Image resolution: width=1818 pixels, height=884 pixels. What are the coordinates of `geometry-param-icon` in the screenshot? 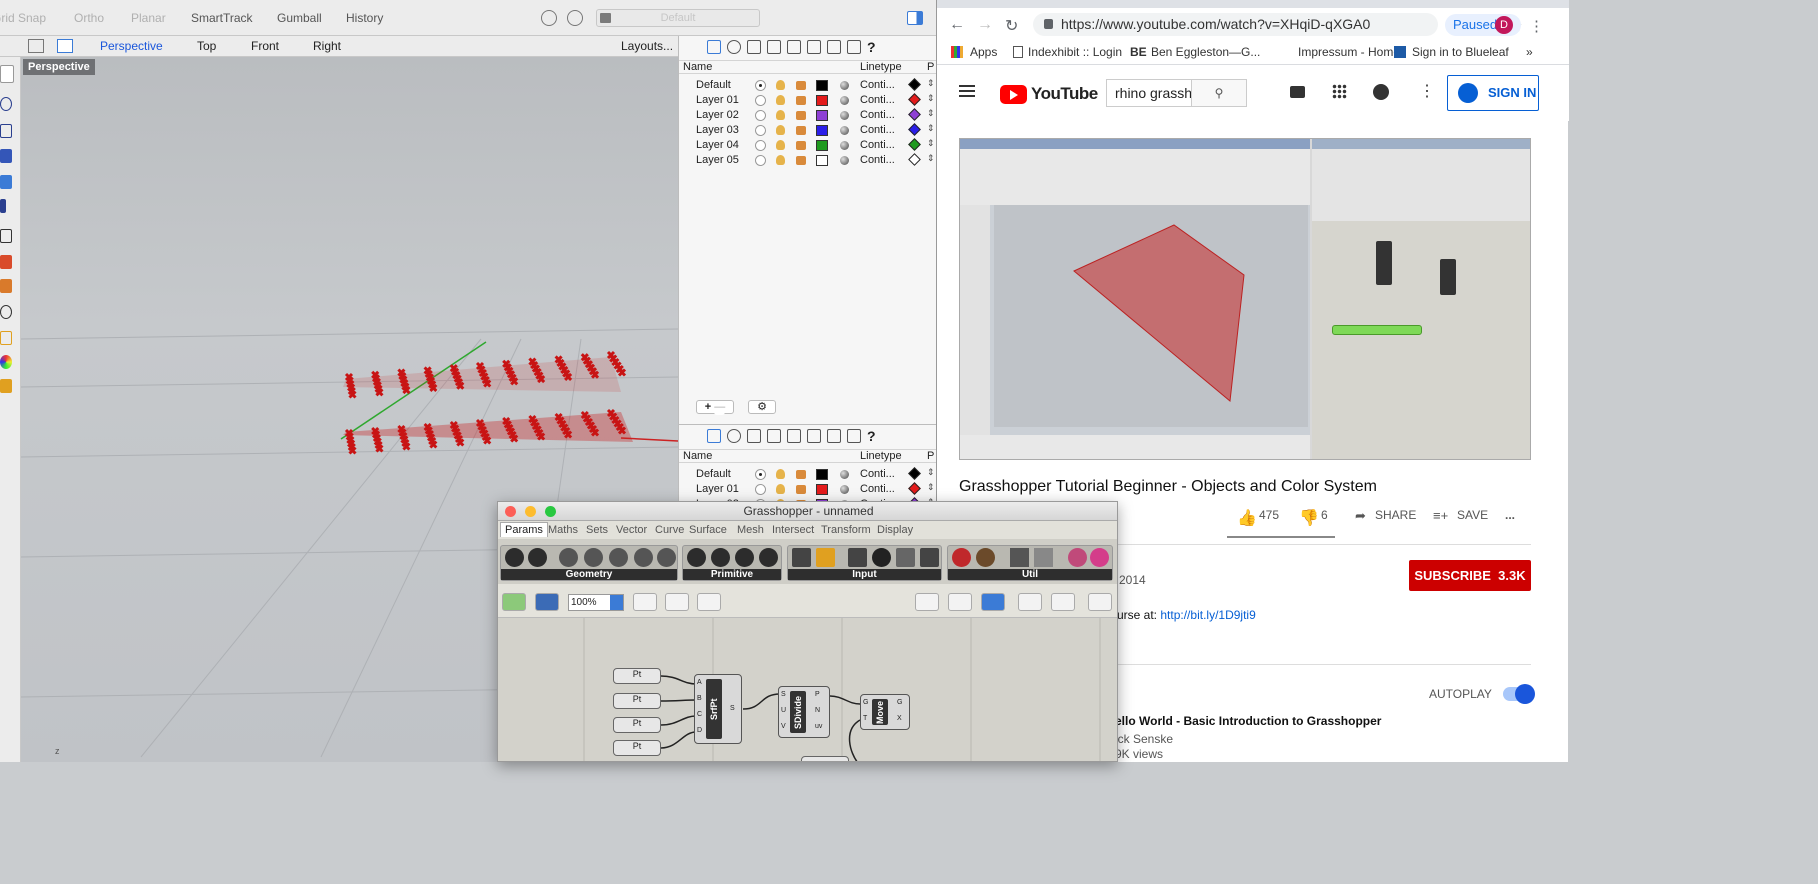 It's located at (514, 557).